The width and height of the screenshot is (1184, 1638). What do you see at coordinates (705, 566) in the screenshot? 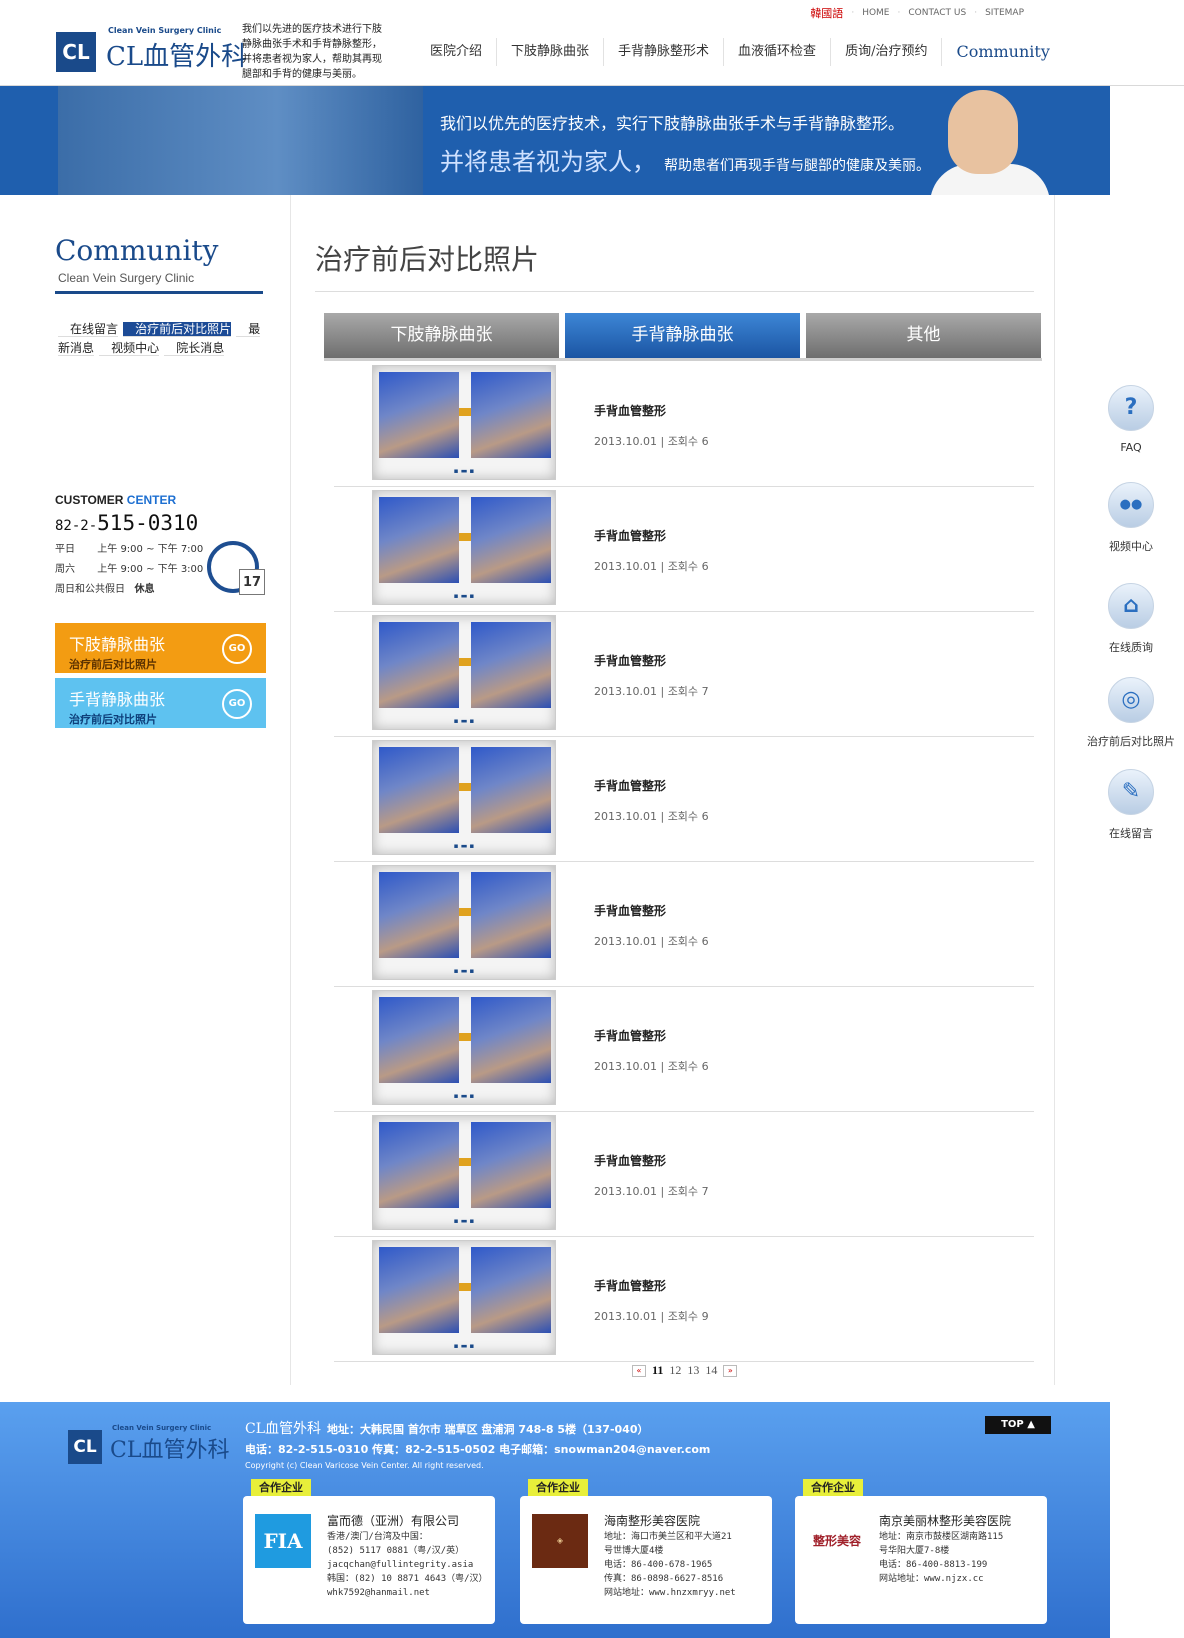
I see `post-views: 6` at bounding box center [705, 566].